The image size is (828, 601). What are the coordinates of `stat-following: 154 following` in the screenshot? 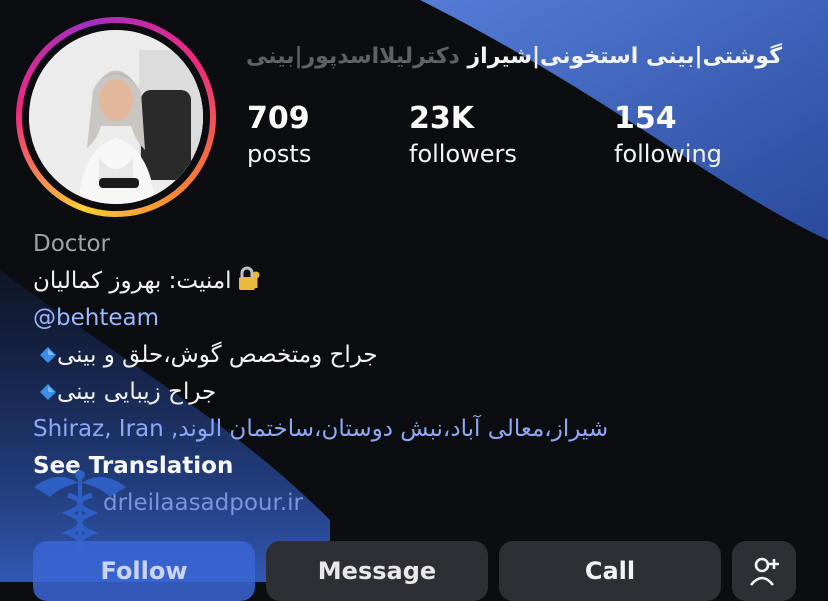 It's located at (668, 135).